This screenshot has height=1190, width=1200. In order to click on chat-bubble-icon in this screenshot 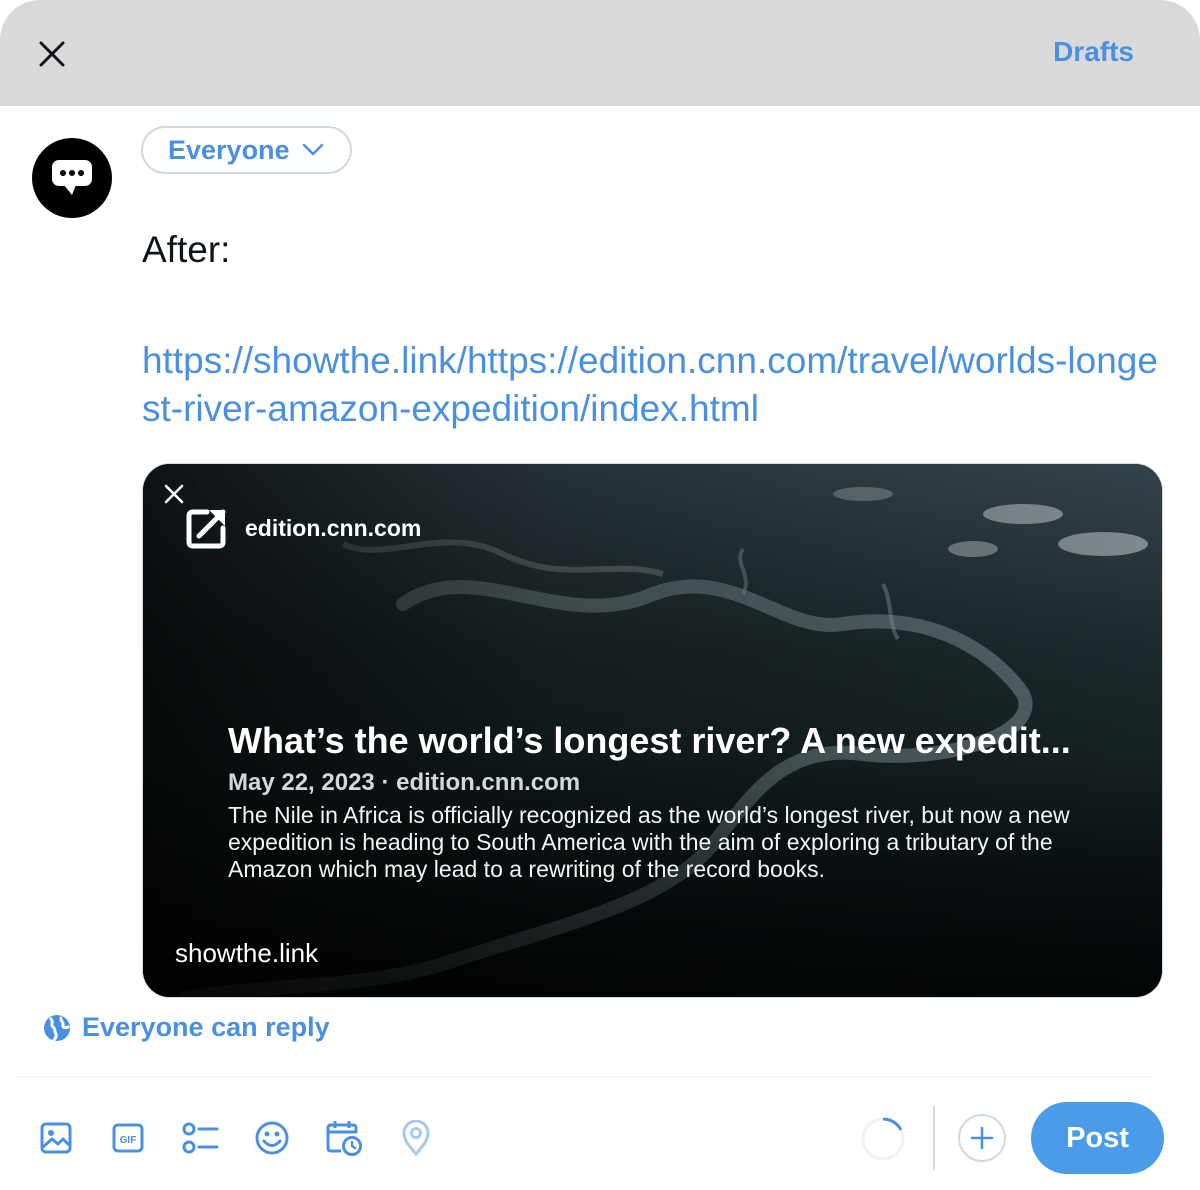, I will do `click(72, 177)`.